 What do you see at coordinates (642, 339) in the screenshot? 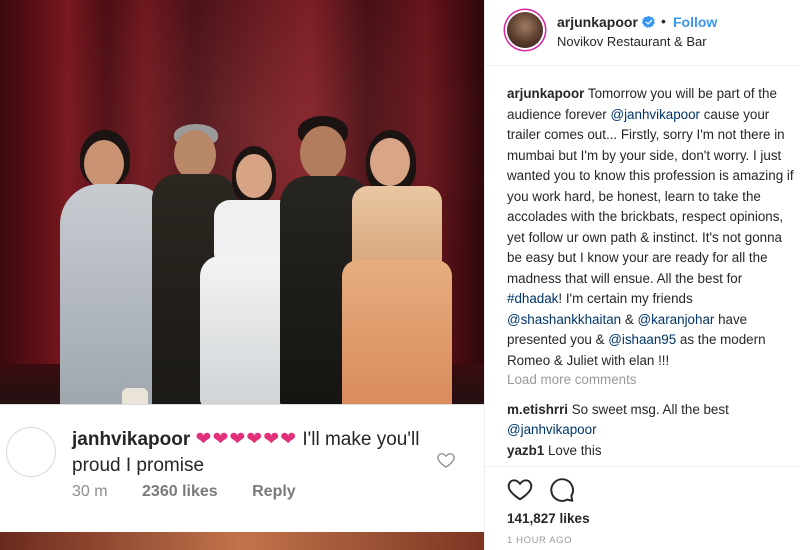
I see `mention-ishaan95: @ishaan95` at bounding box center [642, 339].